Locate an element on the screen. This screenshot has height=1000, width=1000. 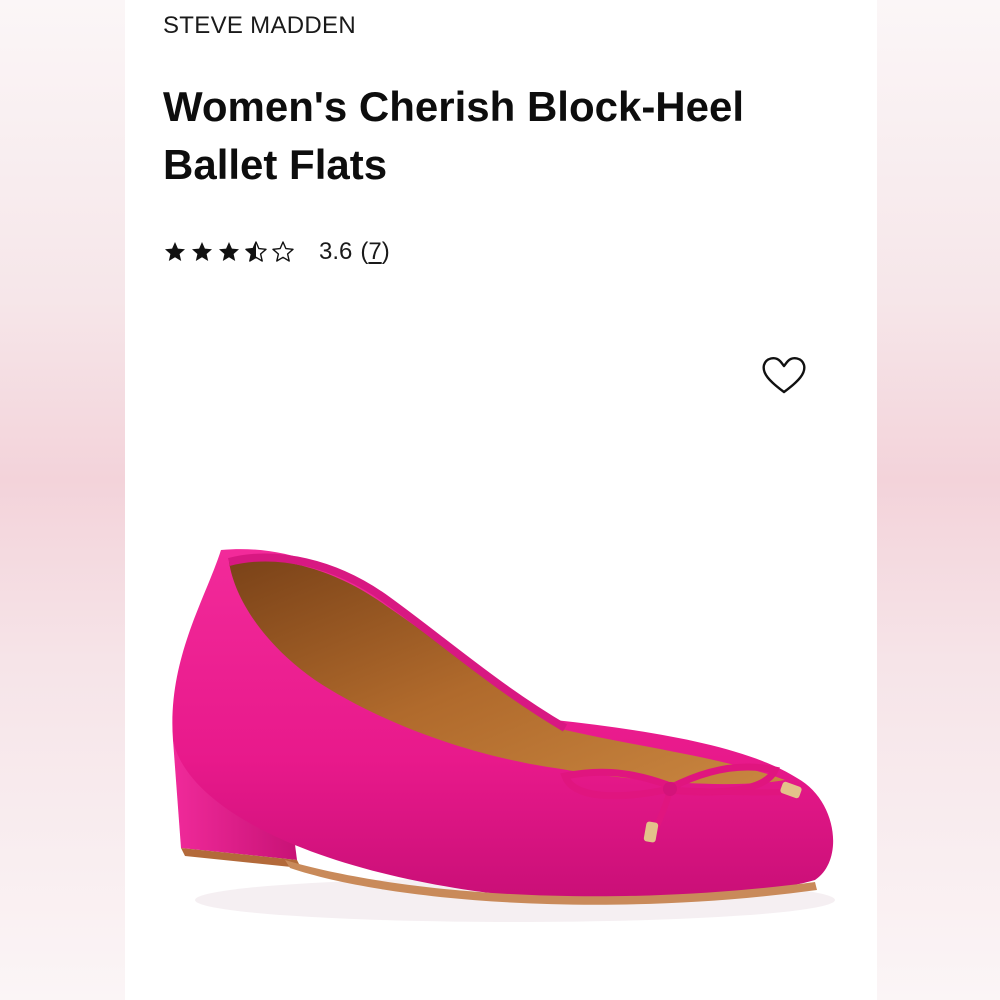
rating-close-paren: ) is located at coordinates (385, 251).